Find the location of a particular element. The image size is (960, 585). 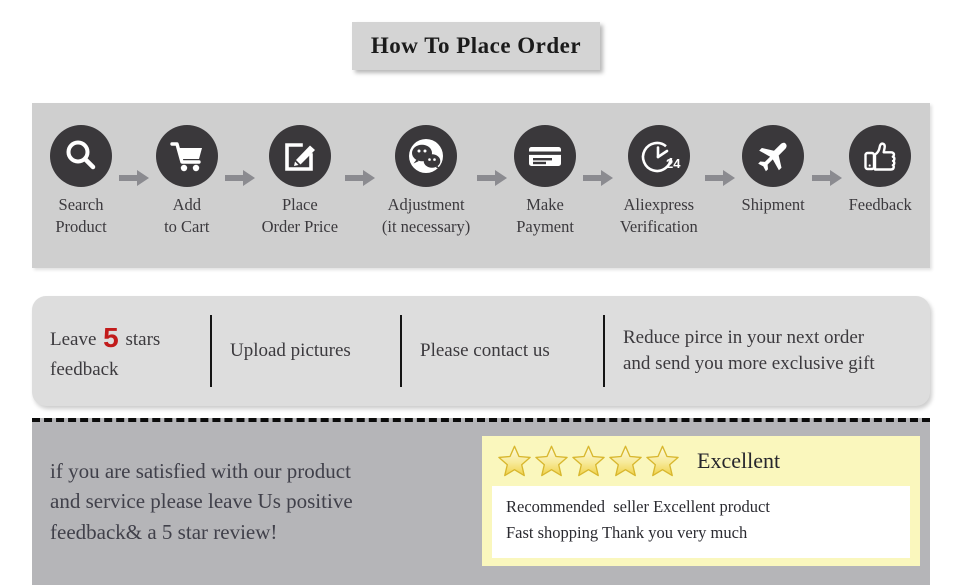

step-label: Add to Cart is located at coordinates (187, 215).